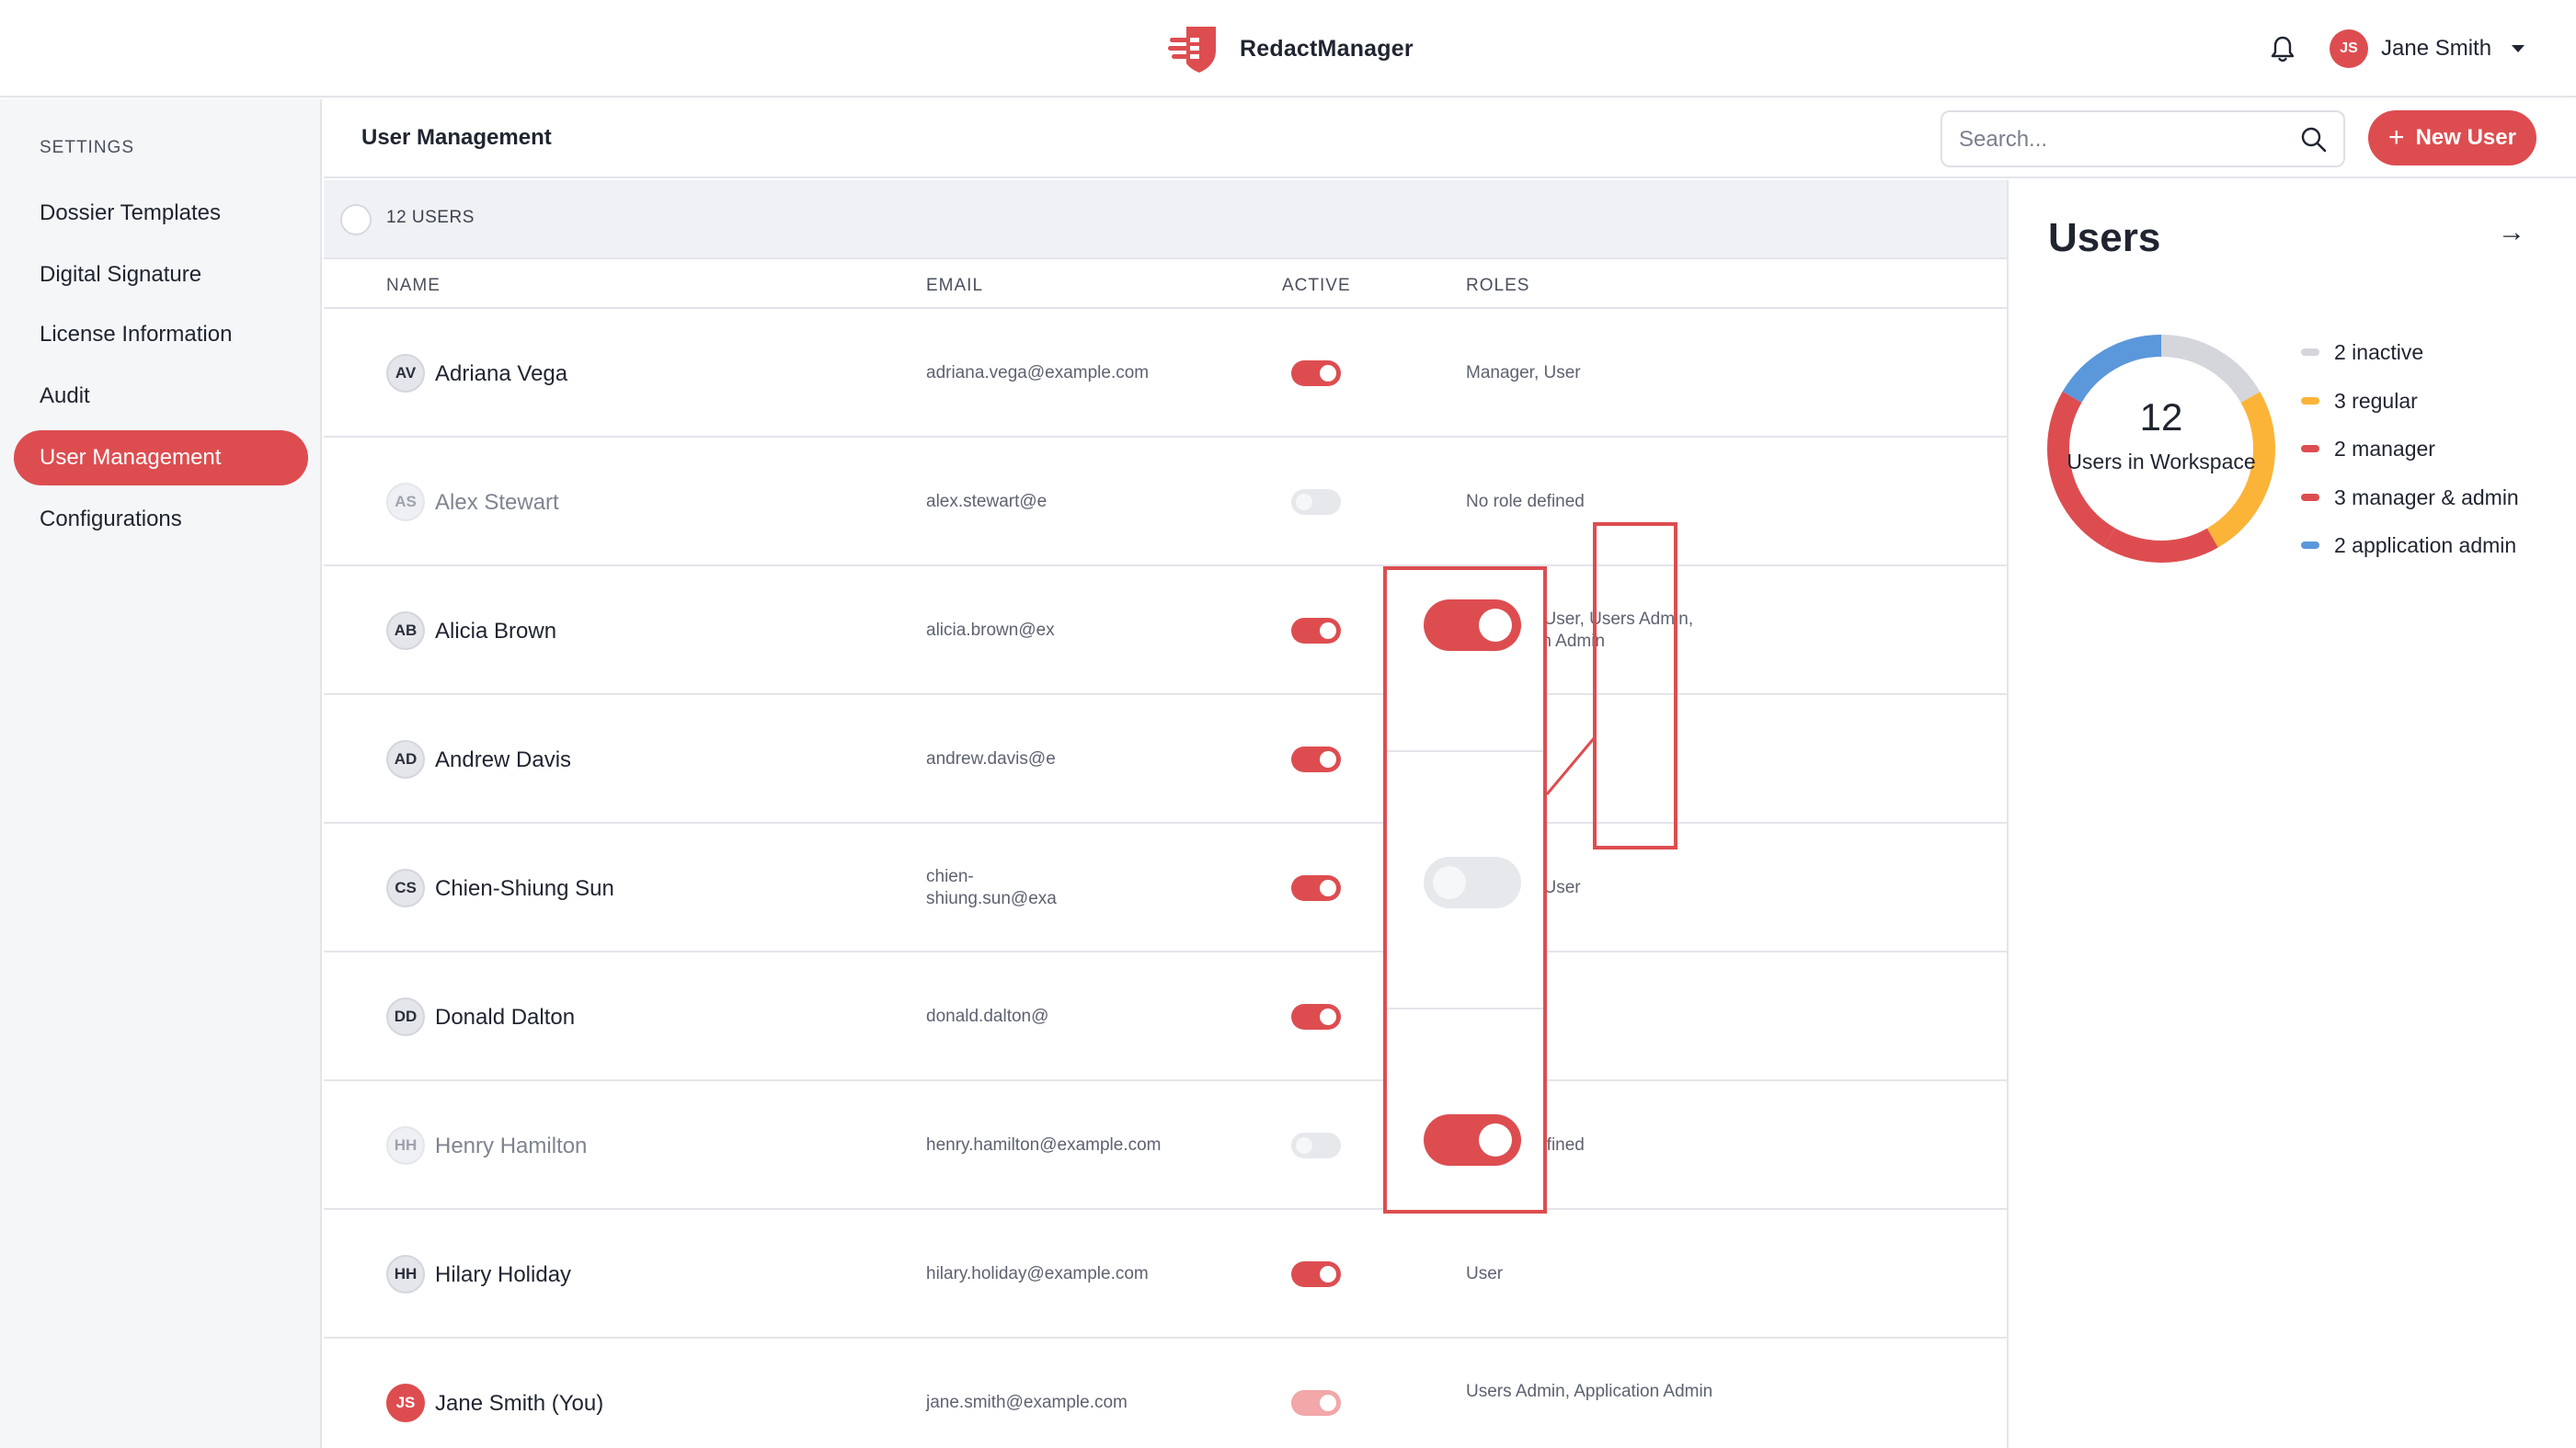  I want to click on sidebar-heading: SETTINGS, so click(87, 147).